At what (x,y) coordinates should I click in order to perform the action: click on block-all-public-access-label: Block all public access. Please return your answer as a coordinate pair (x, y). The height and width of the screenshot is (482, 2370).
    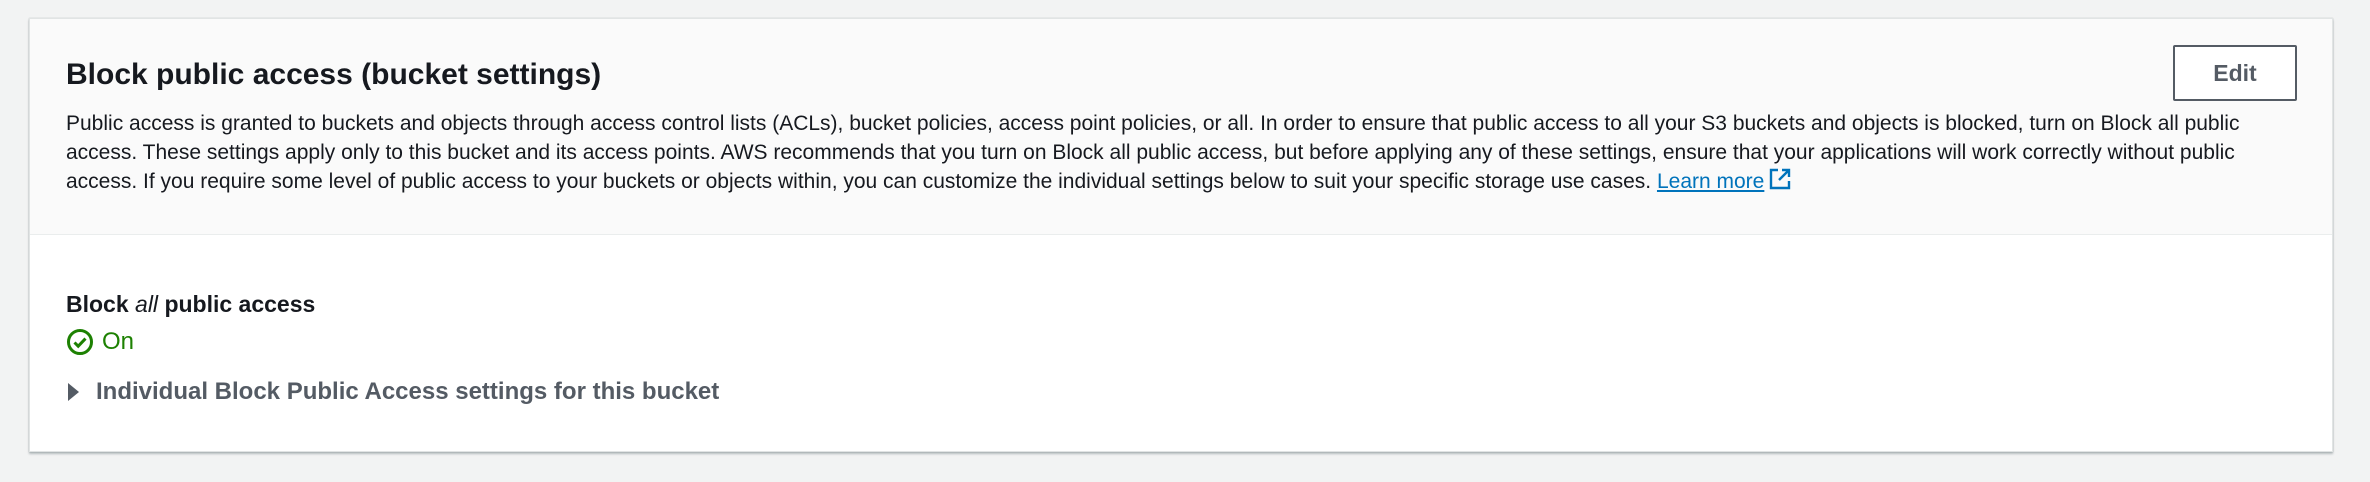
    Looking at the image, I should click on (190, 304).